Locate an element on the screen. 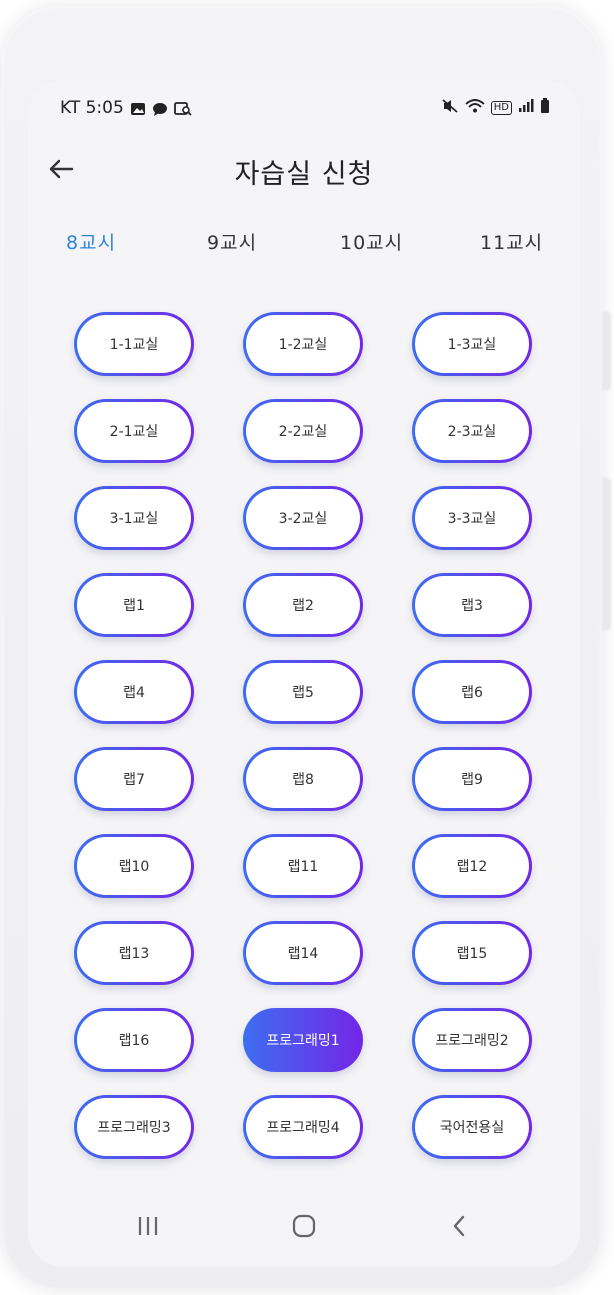 This screenshot has height=1295, width=614. status-left: KT 5:05 is located at coordinates (126, 108).